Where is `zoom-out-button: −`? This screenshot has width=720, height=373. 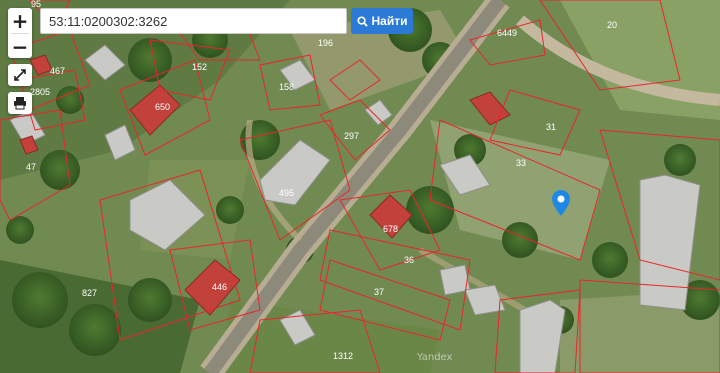 zoom-out-button: − is located at coordinates (20, 46).